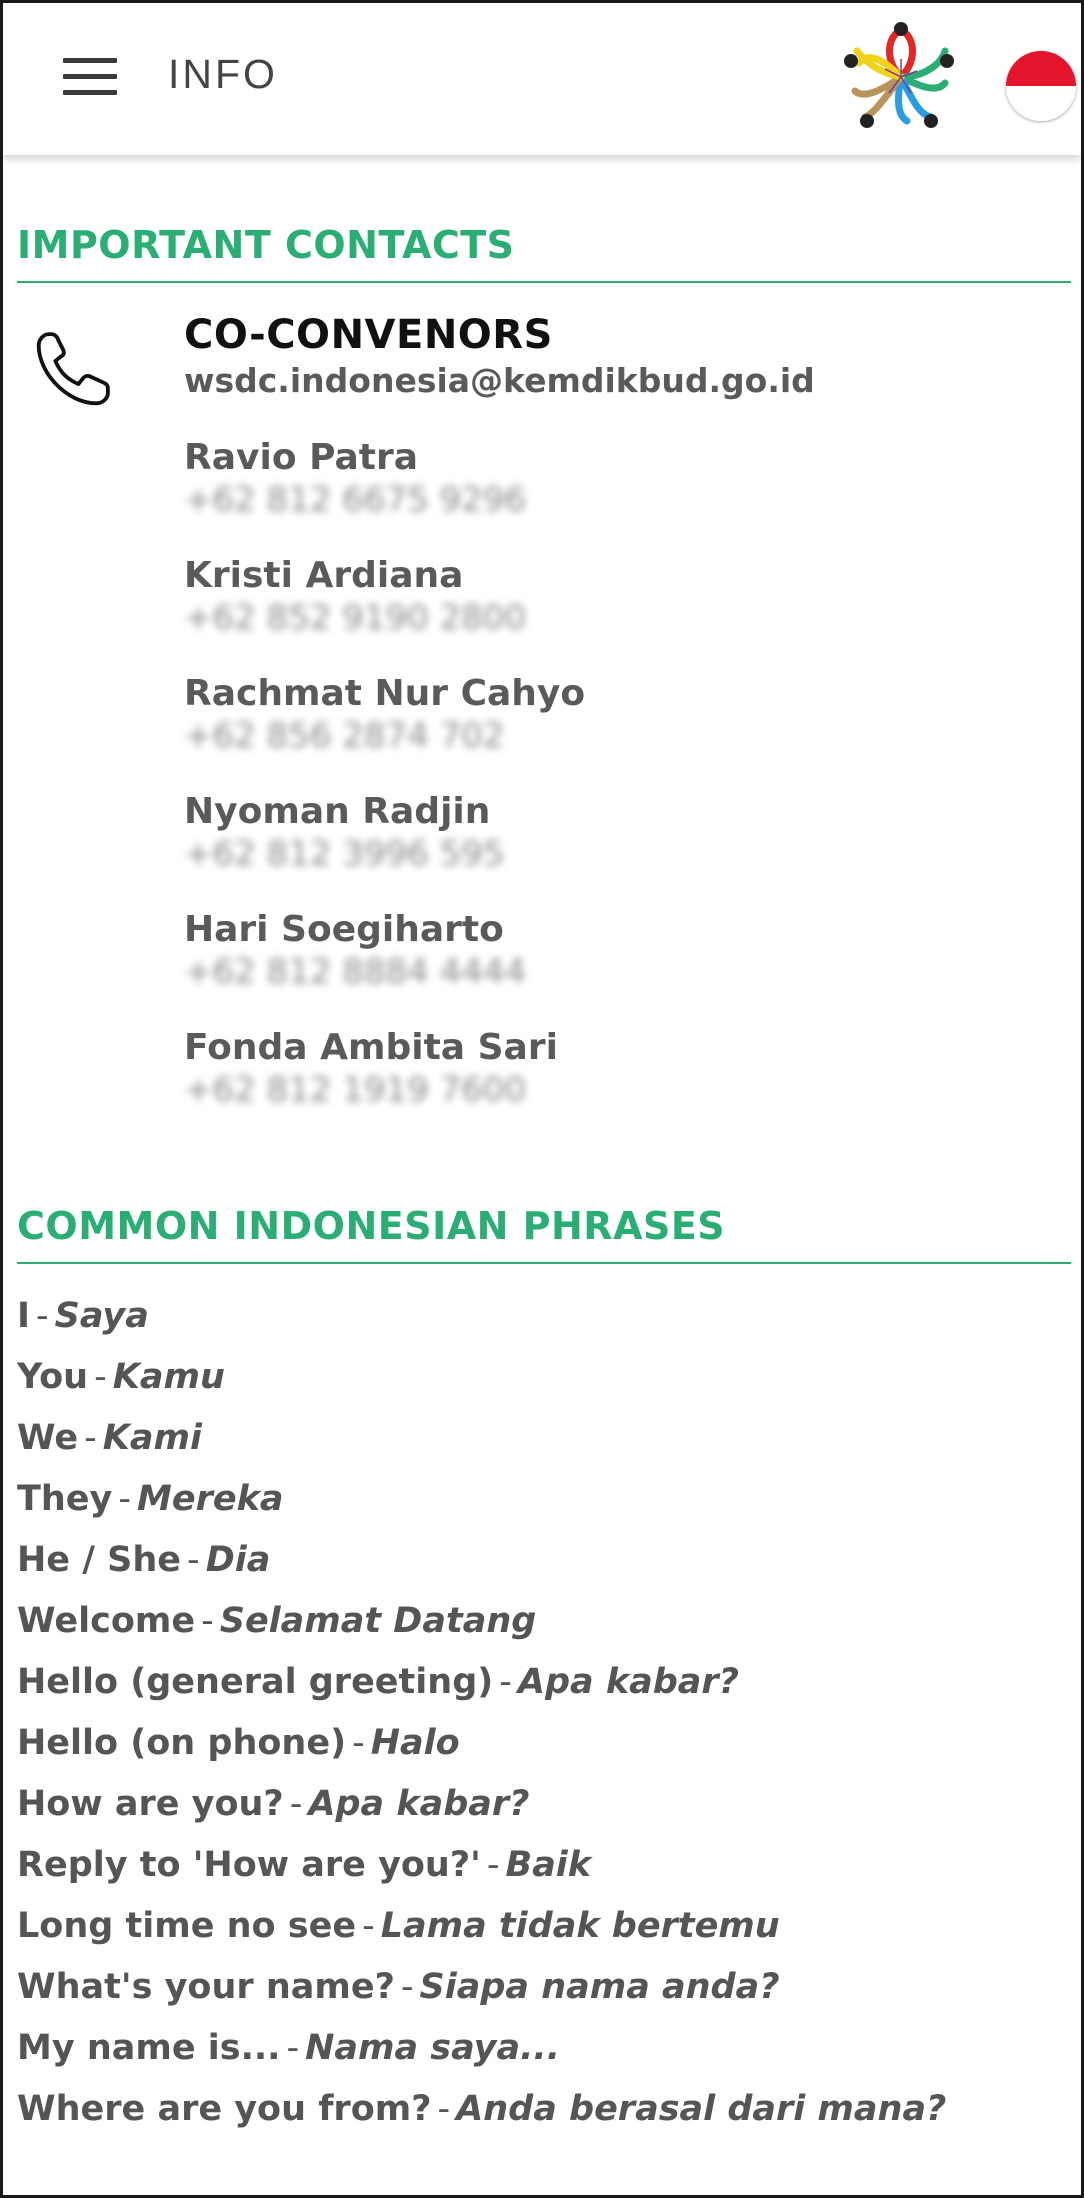 This screenshot has height=2198, width=1084. I want to click on contact-item: Fonda Ambita Sari +62 812 1919 7600, so click(499, 1069).